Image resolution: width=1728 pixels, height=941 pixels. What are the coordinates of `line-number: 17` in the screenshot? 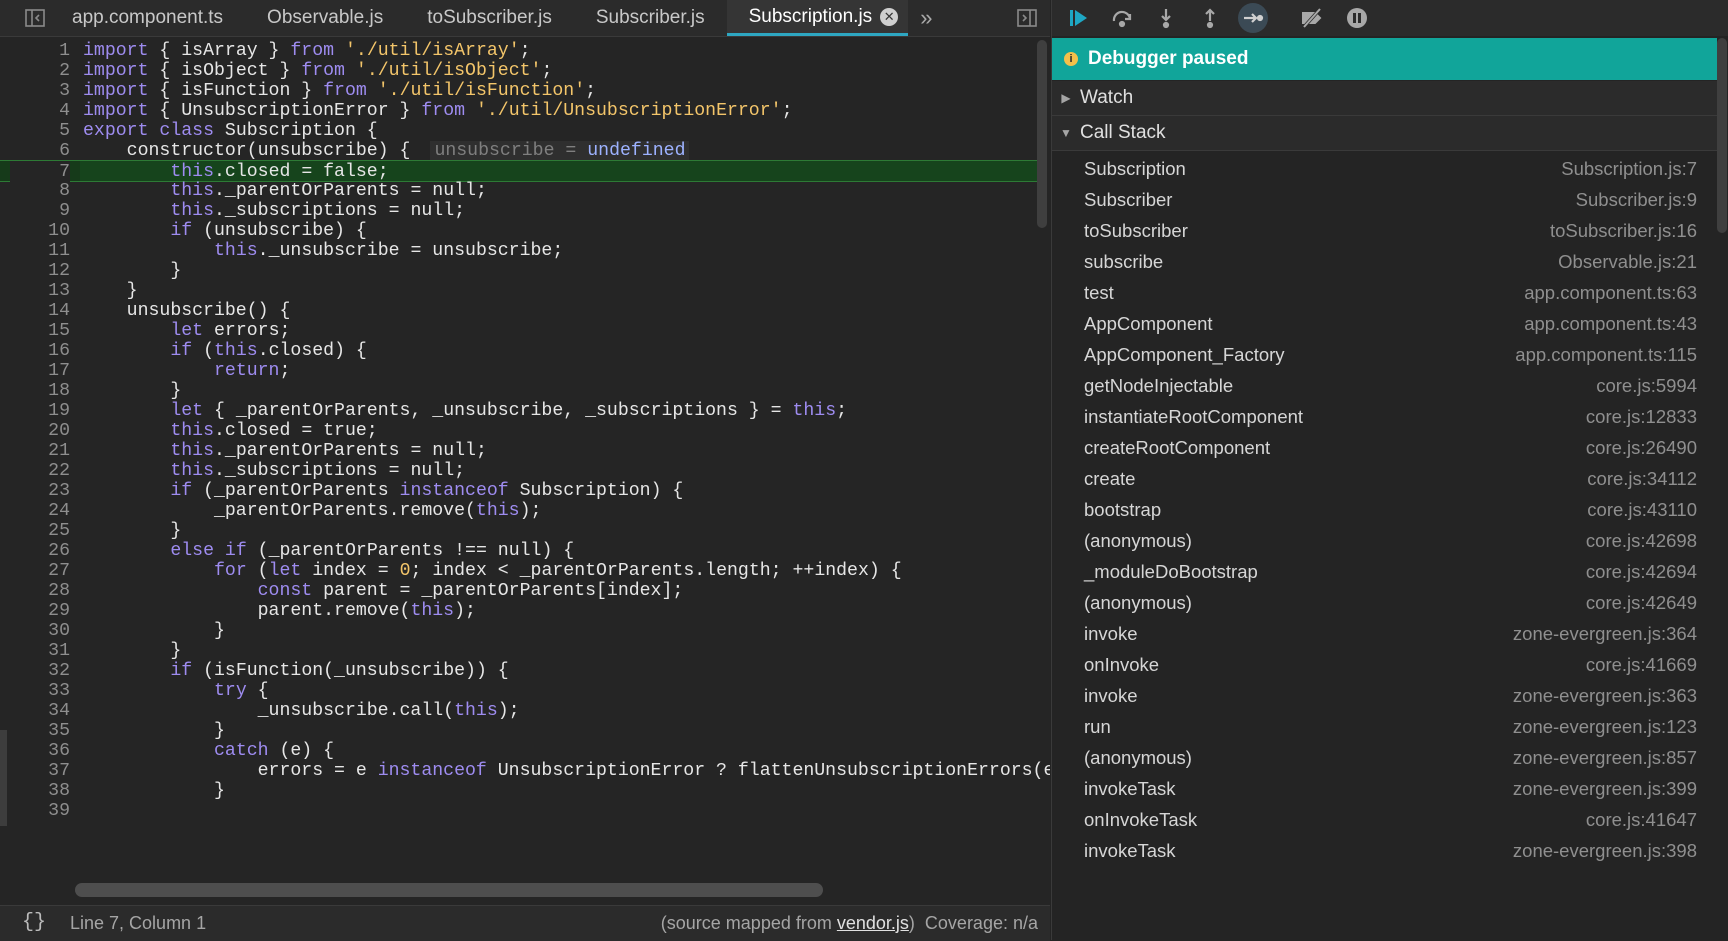 It's located at (40, 371).